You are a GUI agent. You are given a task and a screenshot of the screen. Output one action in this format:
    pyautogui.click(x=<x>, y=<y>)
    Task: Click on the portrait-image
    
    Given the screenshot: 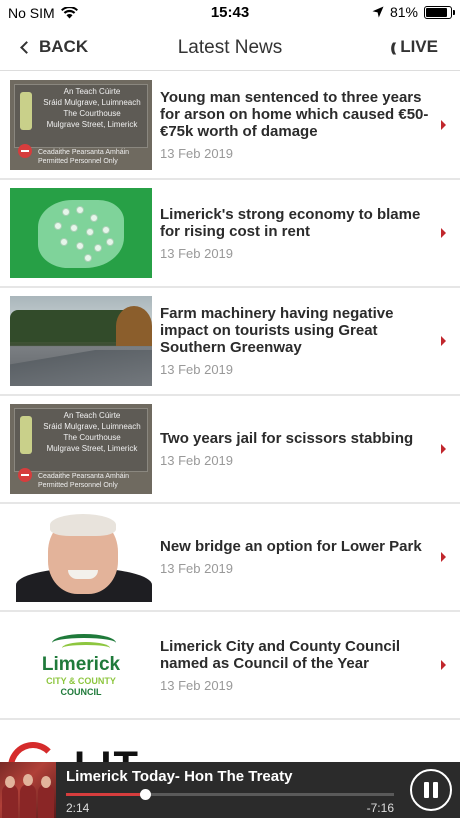 What is the action you would take?
    pyautogui.click(x=81, y=557)
    